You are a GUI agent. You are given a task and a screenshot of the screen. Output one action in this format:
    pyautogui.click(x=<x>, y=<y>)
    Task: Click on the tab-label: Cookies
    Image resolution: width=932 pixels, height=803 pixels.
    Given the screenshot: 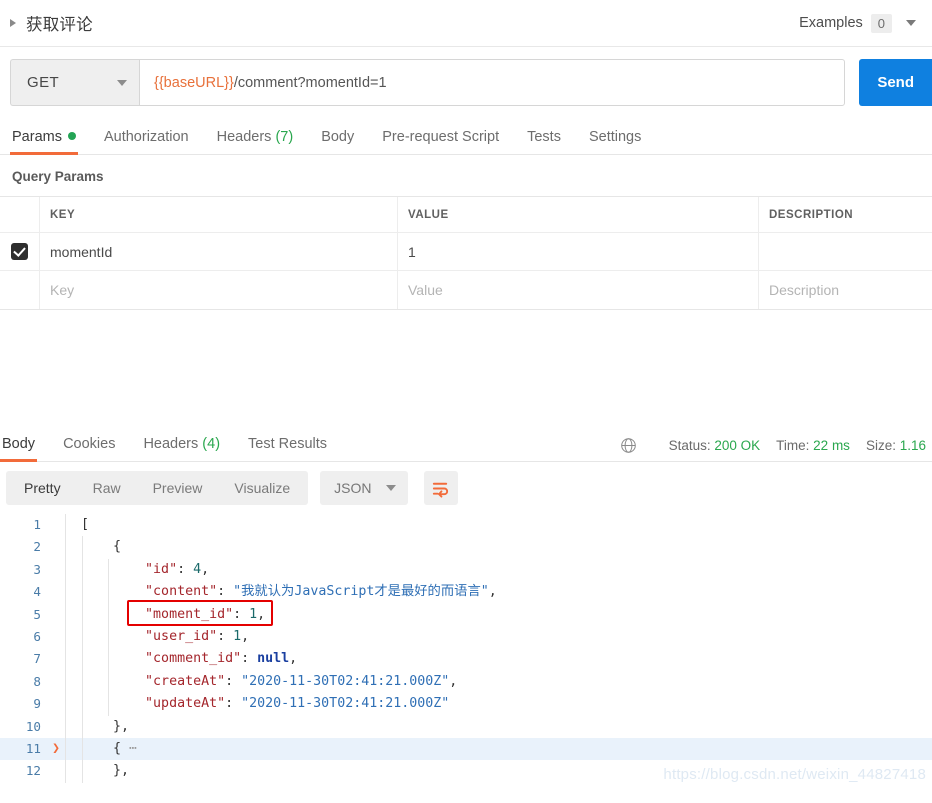 What is the action you would take?
    pyautogui.click(x=89, y=444)
    